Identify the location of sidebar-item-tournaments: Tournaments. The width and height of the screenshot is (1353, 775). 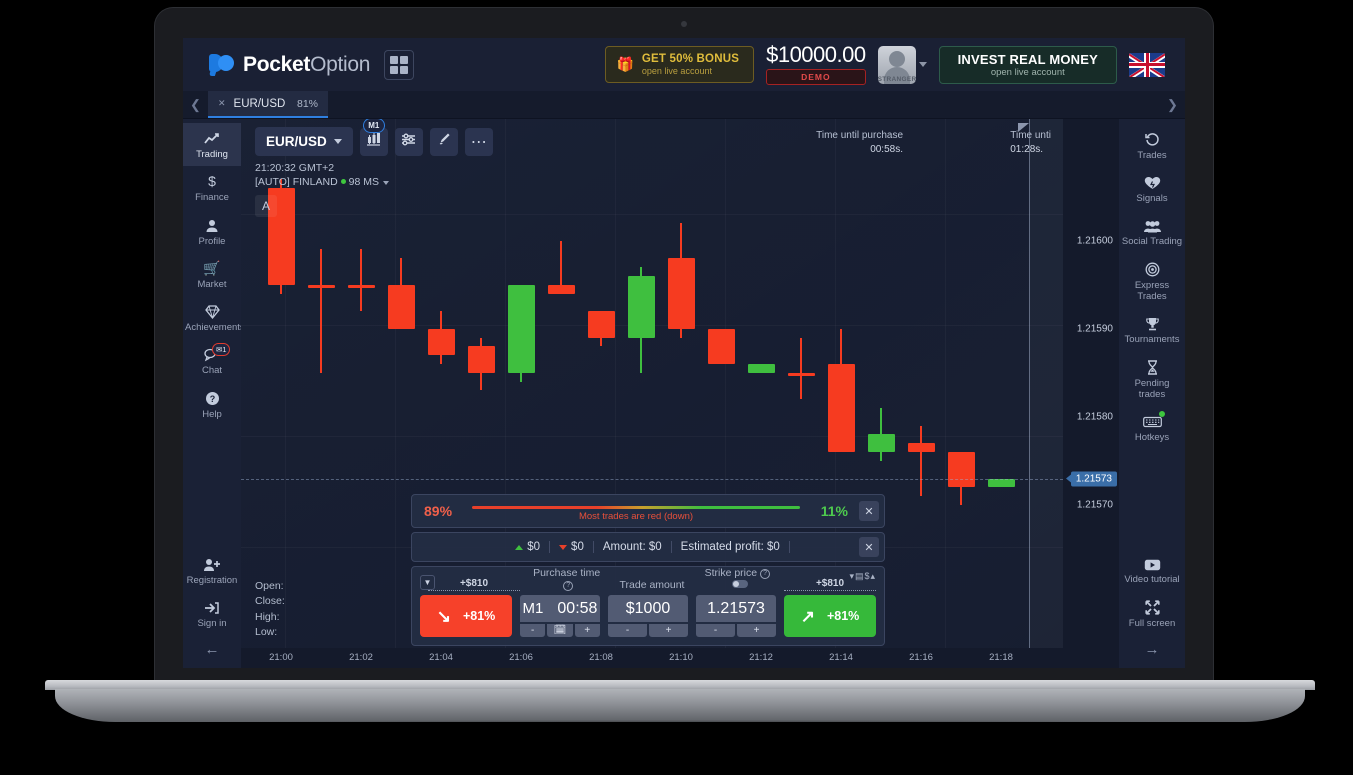
(1152, 329).